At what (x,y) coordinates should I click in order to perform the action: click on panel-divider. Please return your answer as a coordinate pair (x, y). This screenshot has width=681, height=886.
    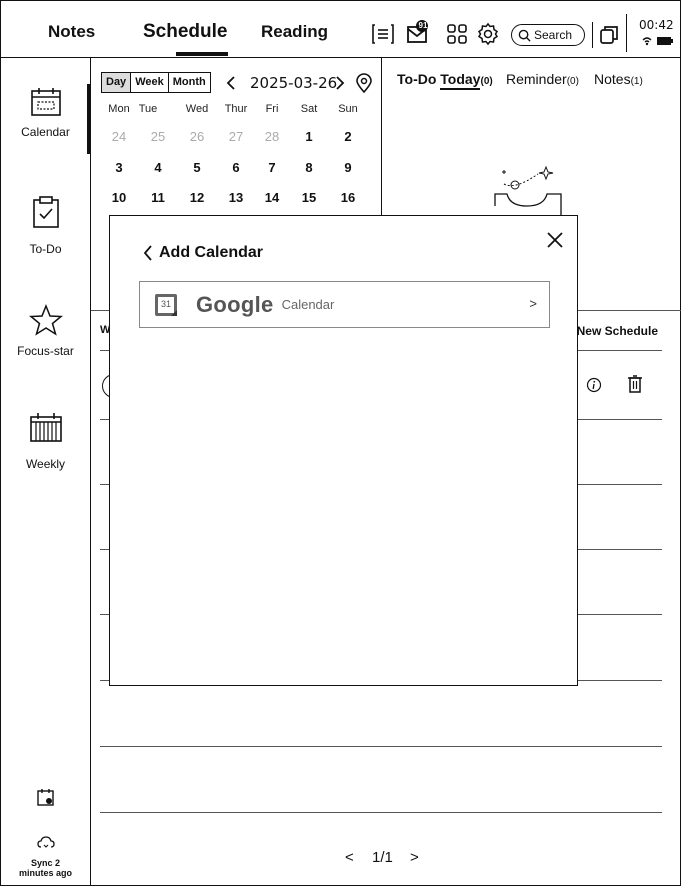
    Looking at the image, I should click on (381, 136).